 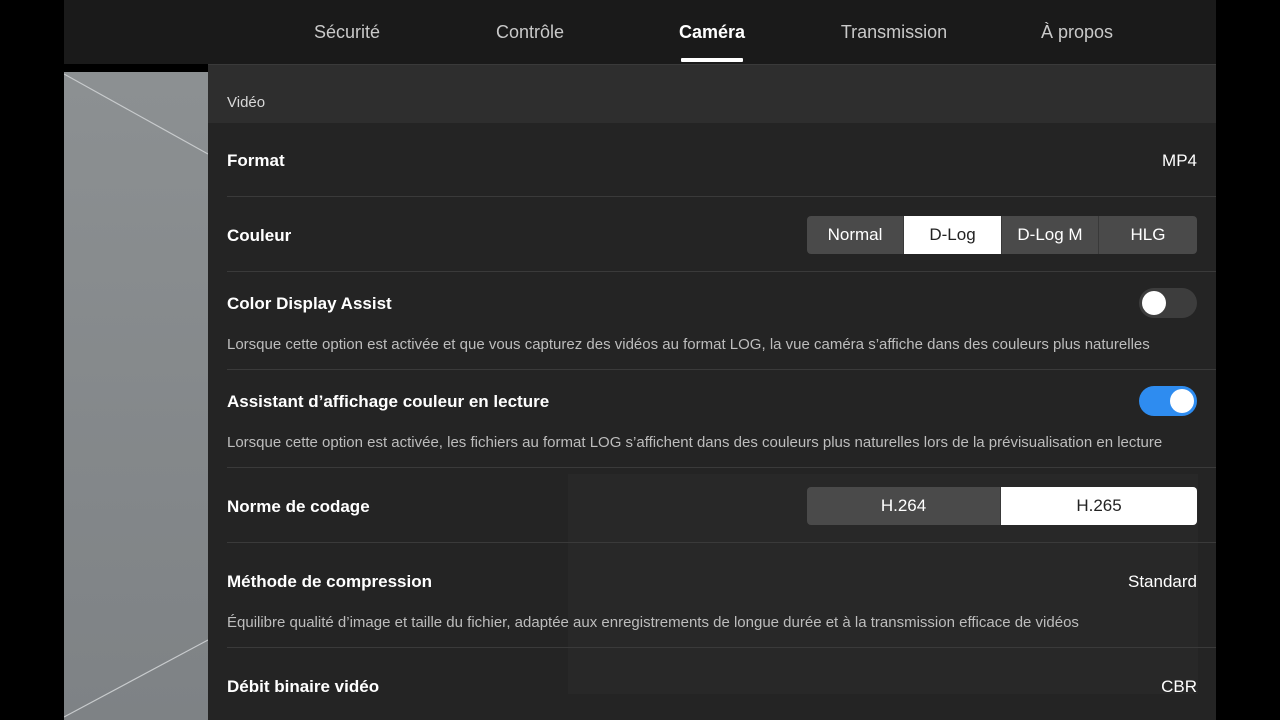 I want to click on tab-controle: Contrôle, so click(x=530, y=32).